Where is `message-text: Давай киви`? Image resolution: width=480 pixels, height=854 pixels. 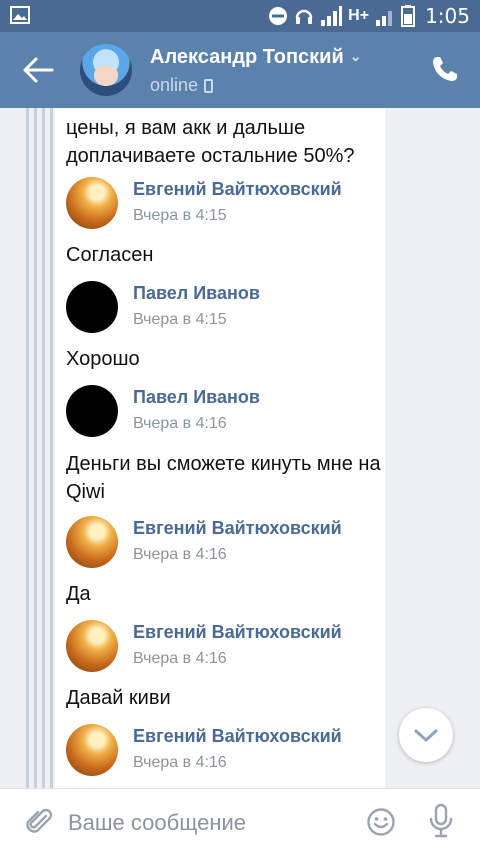 message-text: Давай киви is located at coordinates (118, 698).